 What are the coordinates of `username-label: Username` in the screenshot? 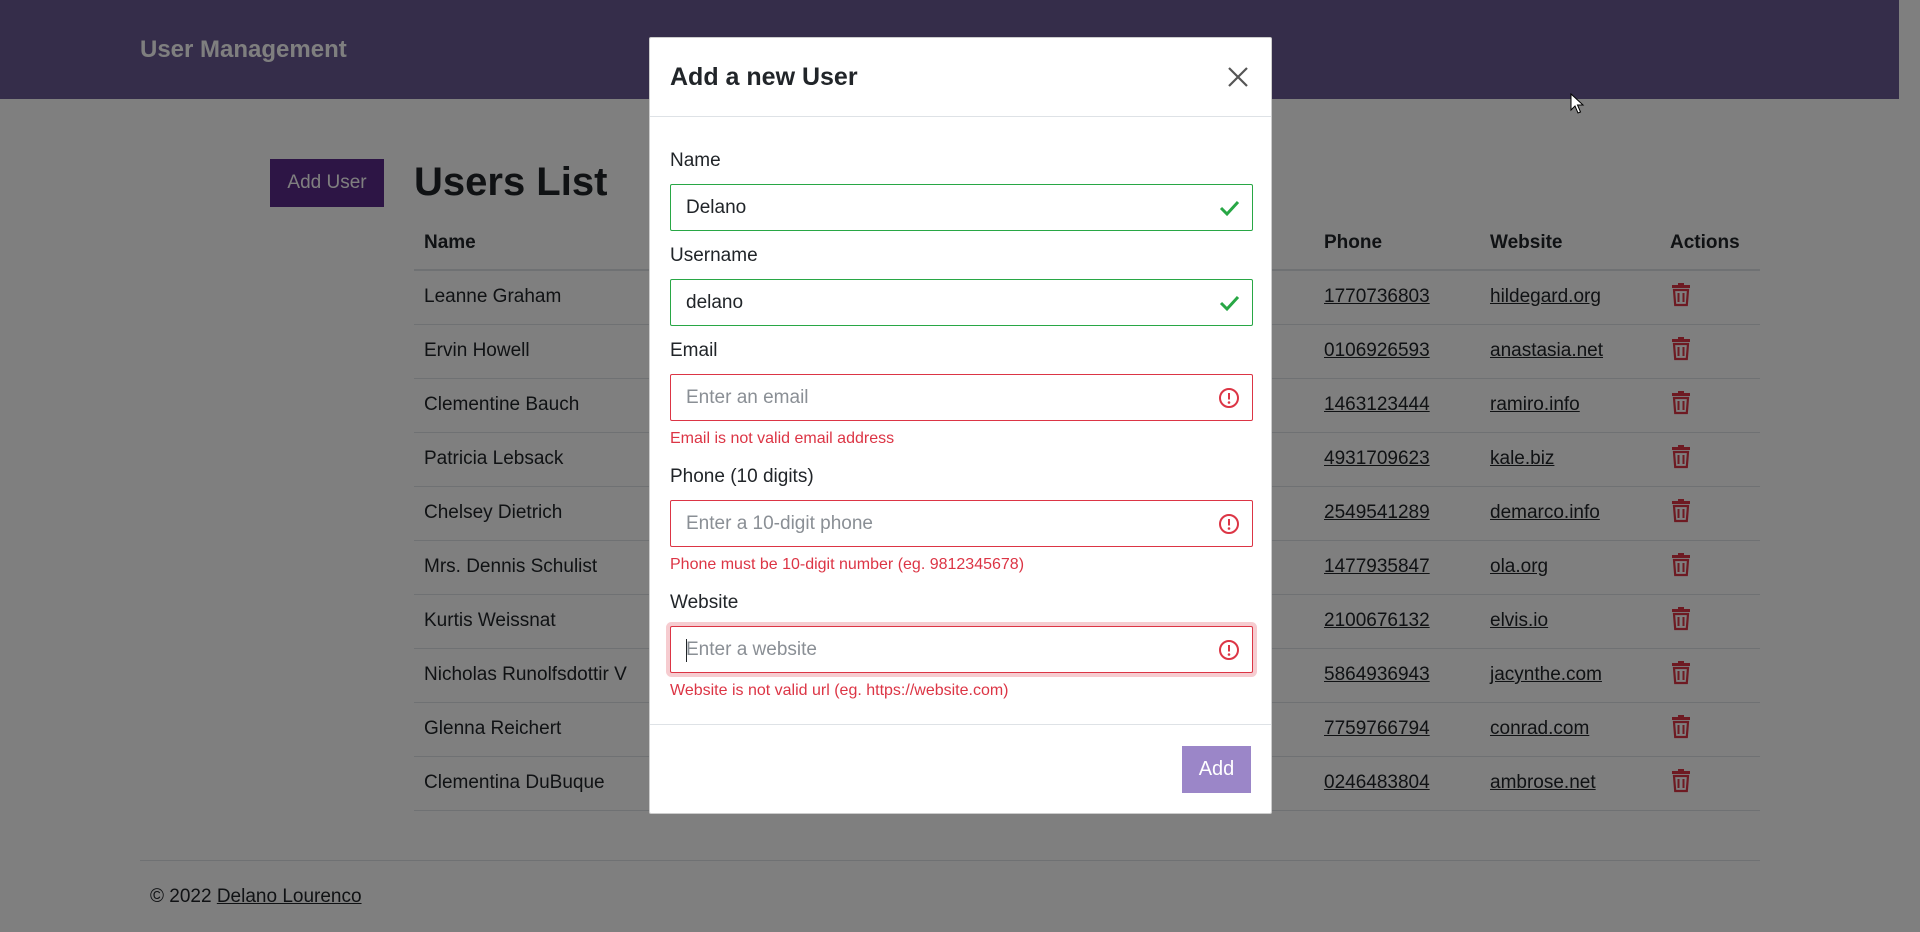 It's located at (714, 255).